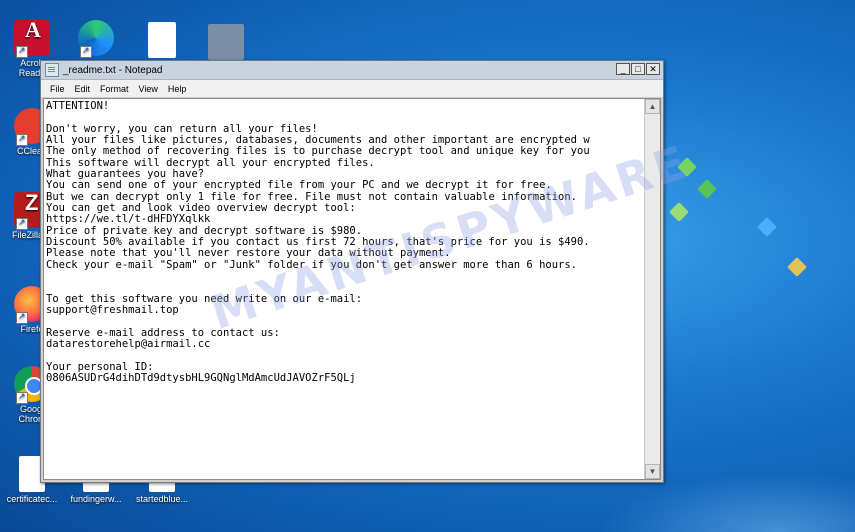 Image resolution: width=855 pixels, height=532 pixels. What do you see at coordinates (623, 69) in the screenshot?
I see `minimize-button: _` at bounding box center [623, 69].